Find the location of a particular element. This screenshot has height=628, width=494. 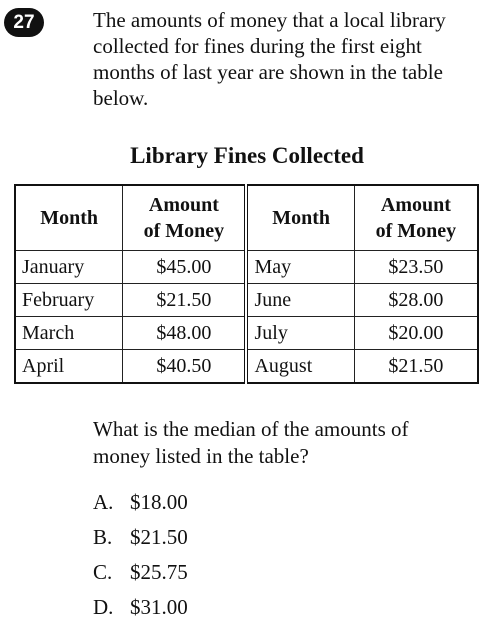

amount-cell: $28.00 is located at coordinates (416, 300).